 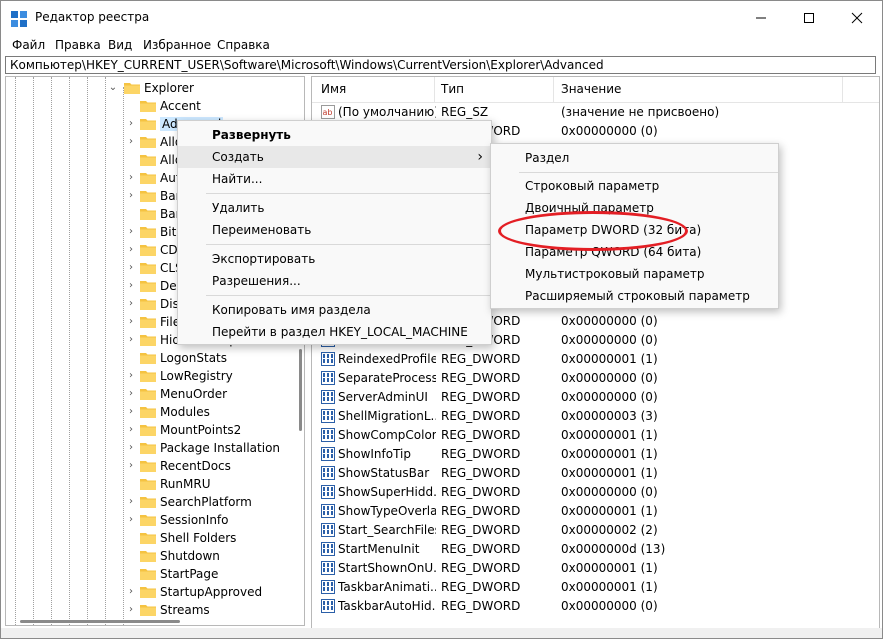 I want to click on menu-item-delete: Удалить, so click(x=334, y=208).